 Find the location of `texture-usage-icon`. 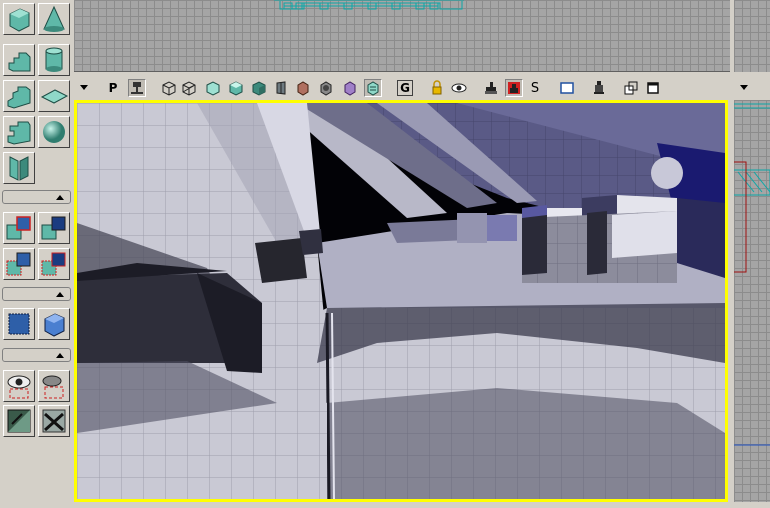

texture-usage-icon is located at coordinates (213, 88).